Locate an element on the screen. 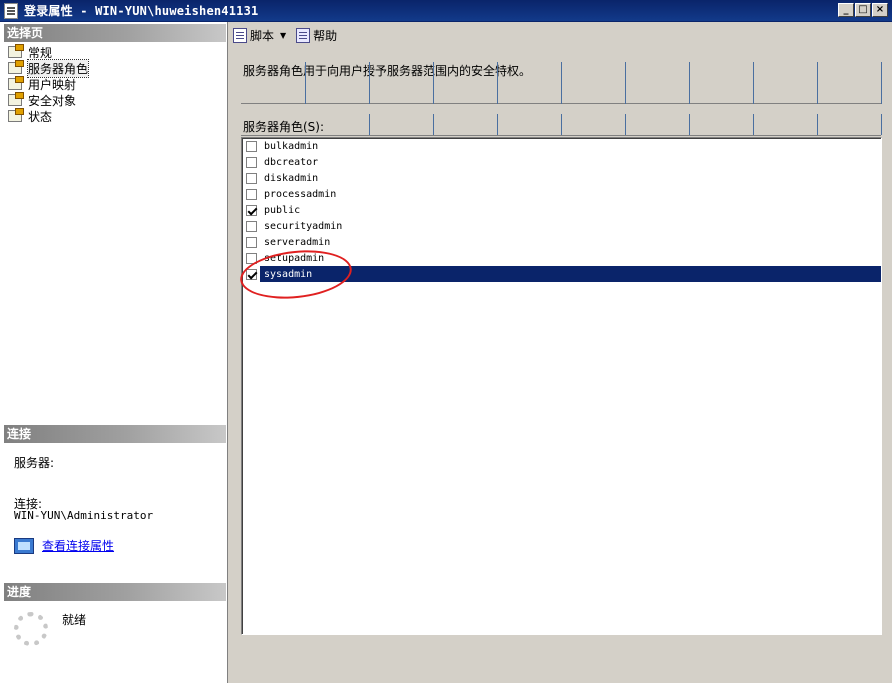 The height and width of the screenshot is (683, 892). page-item-label: 用户映射 is located at coordinates (52, 84).